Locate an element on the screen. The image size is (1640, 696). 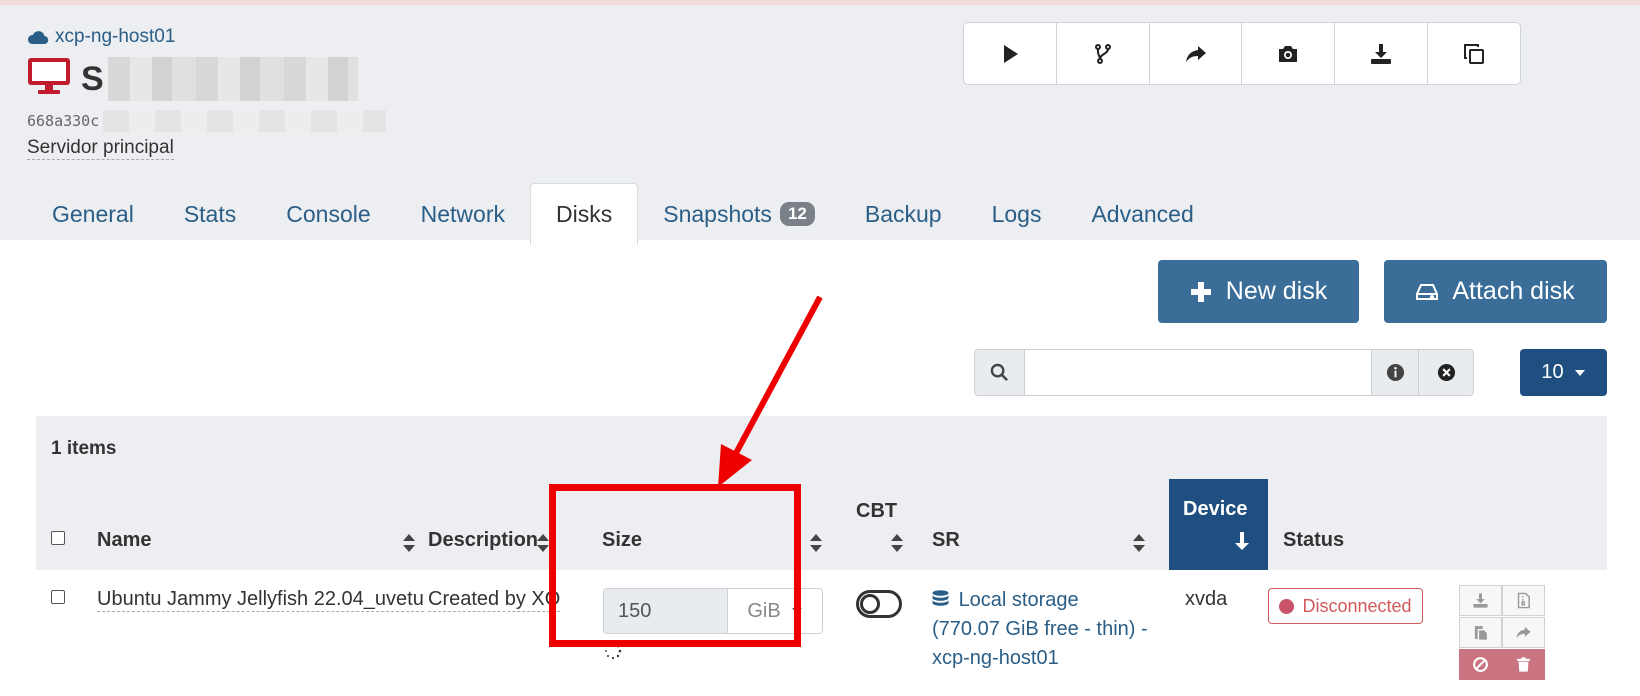
column-cbt-header: CBT is located at coordinates (876, 511).